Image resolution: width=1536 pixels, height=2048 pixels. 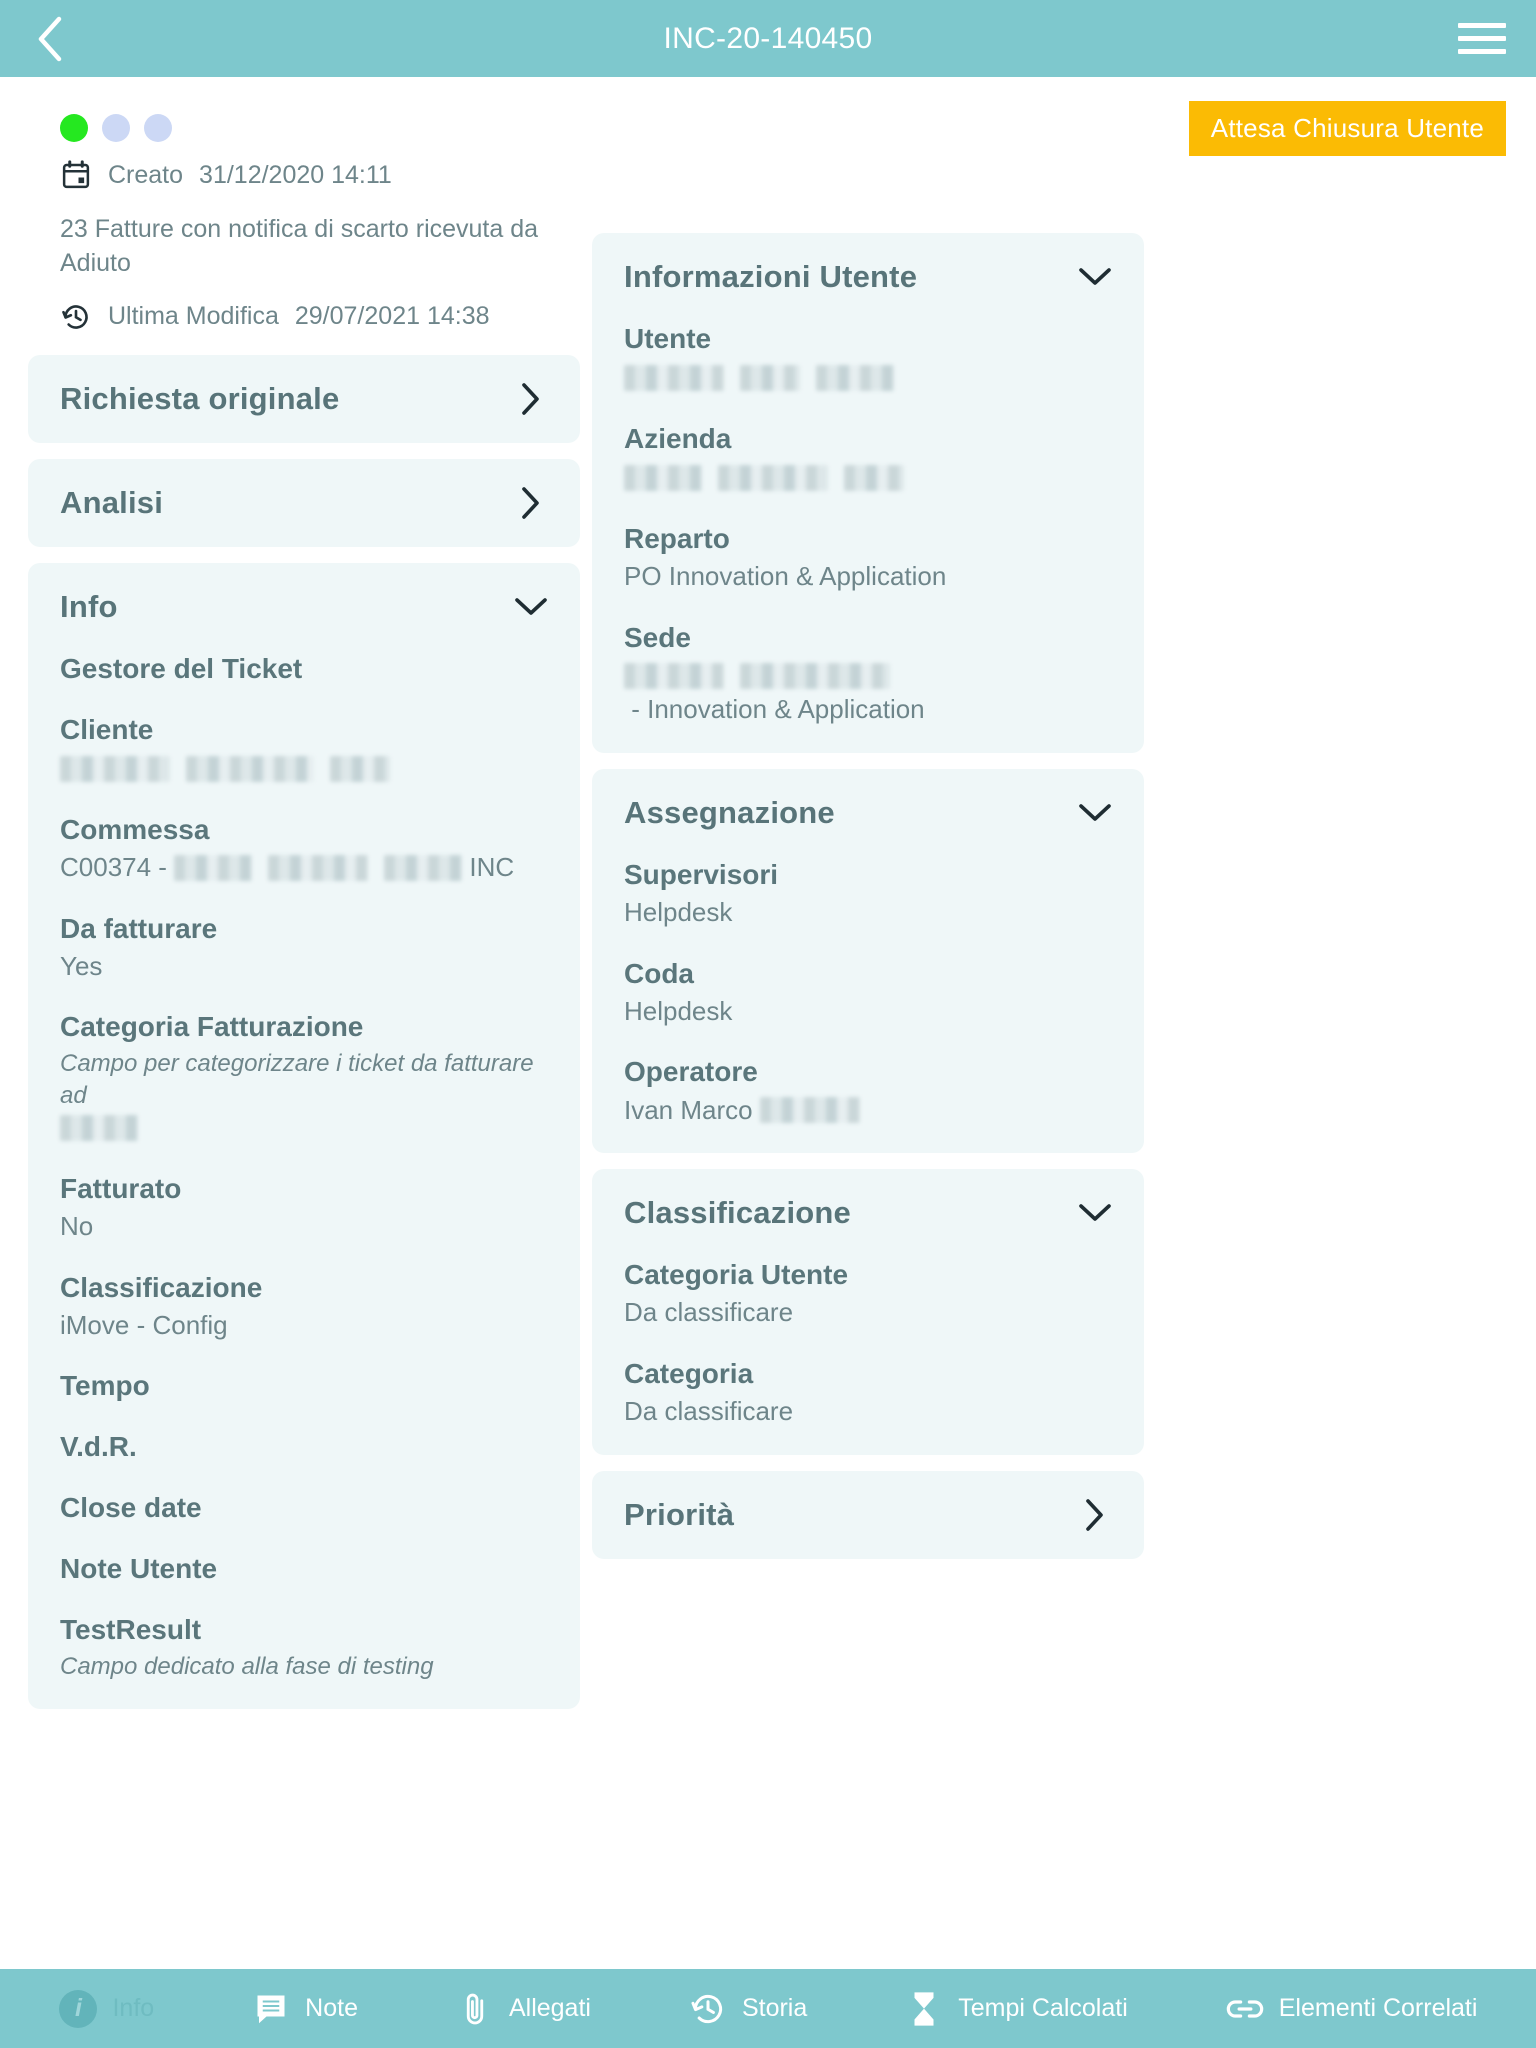 I want to click on field-label-fatturato: Fatturato, so click(x=121, y=1188).